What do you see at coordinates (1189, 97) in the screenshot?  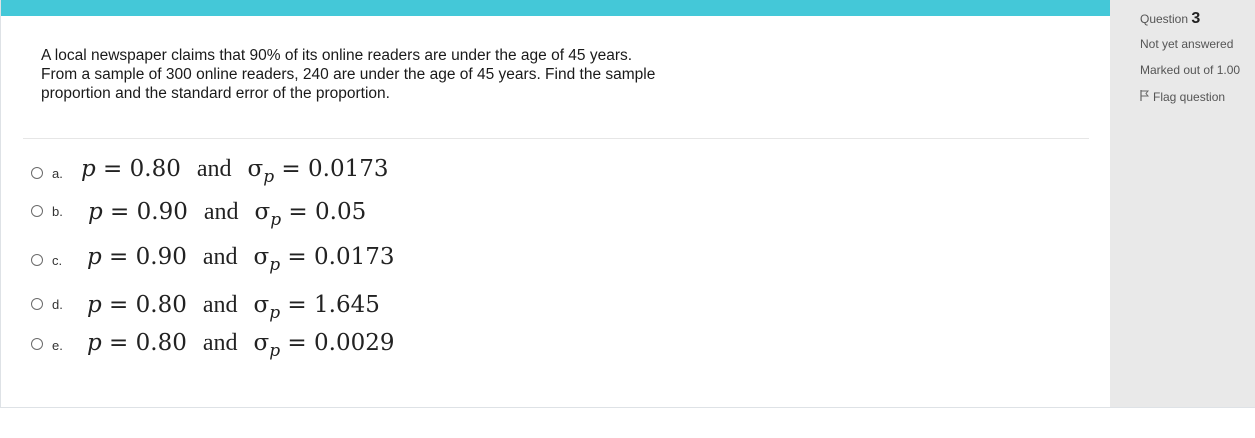 I see `flag-label: Flag question` at bounding box center [1189, 97].